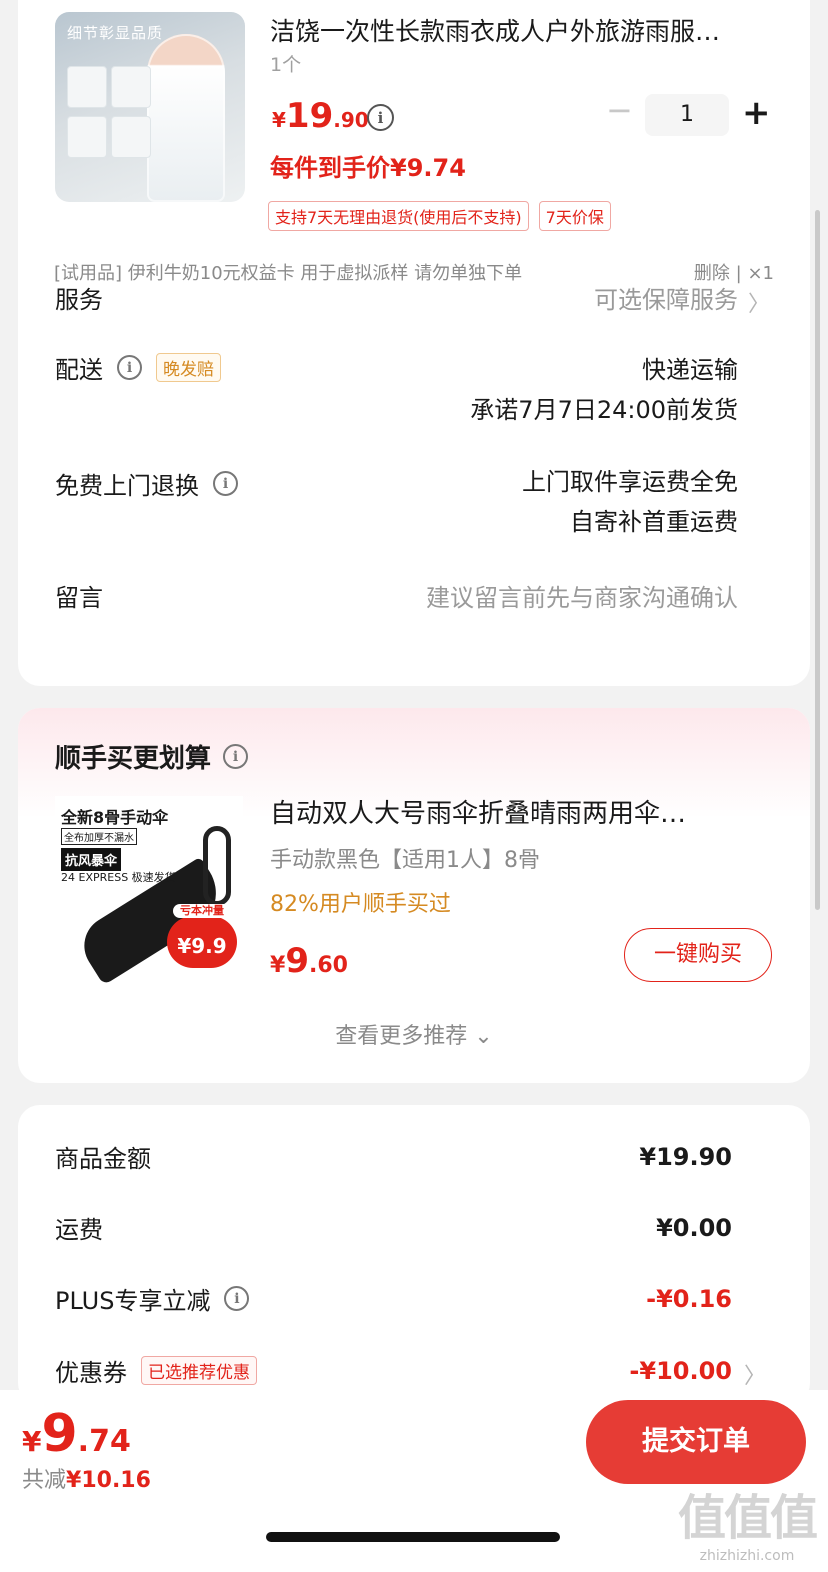 Image resolution: width=828 pixels, height=1572 pixels. I want to click on recommend-img-text-1: 全新8骨手动伞, so click(115, 817).